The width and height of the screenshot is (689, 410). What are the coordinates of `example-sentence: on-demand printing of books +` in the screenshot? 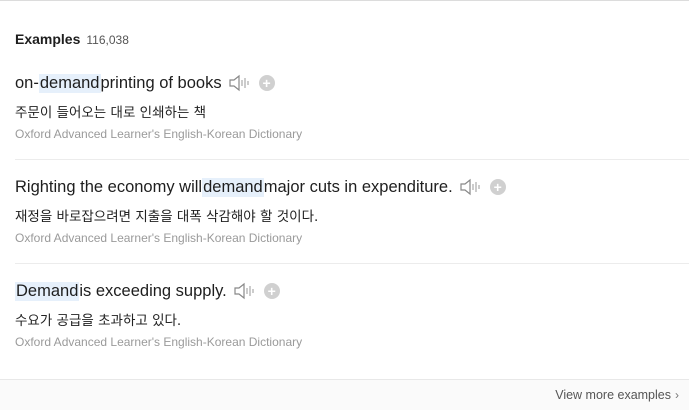 It's located at (352, 83).